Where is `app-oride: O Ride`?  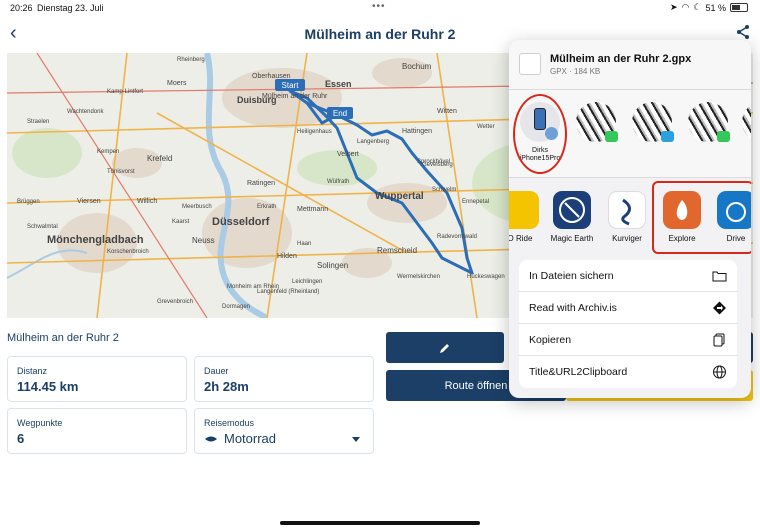 app-oride: O Ride is located at coordinates (527, 217).